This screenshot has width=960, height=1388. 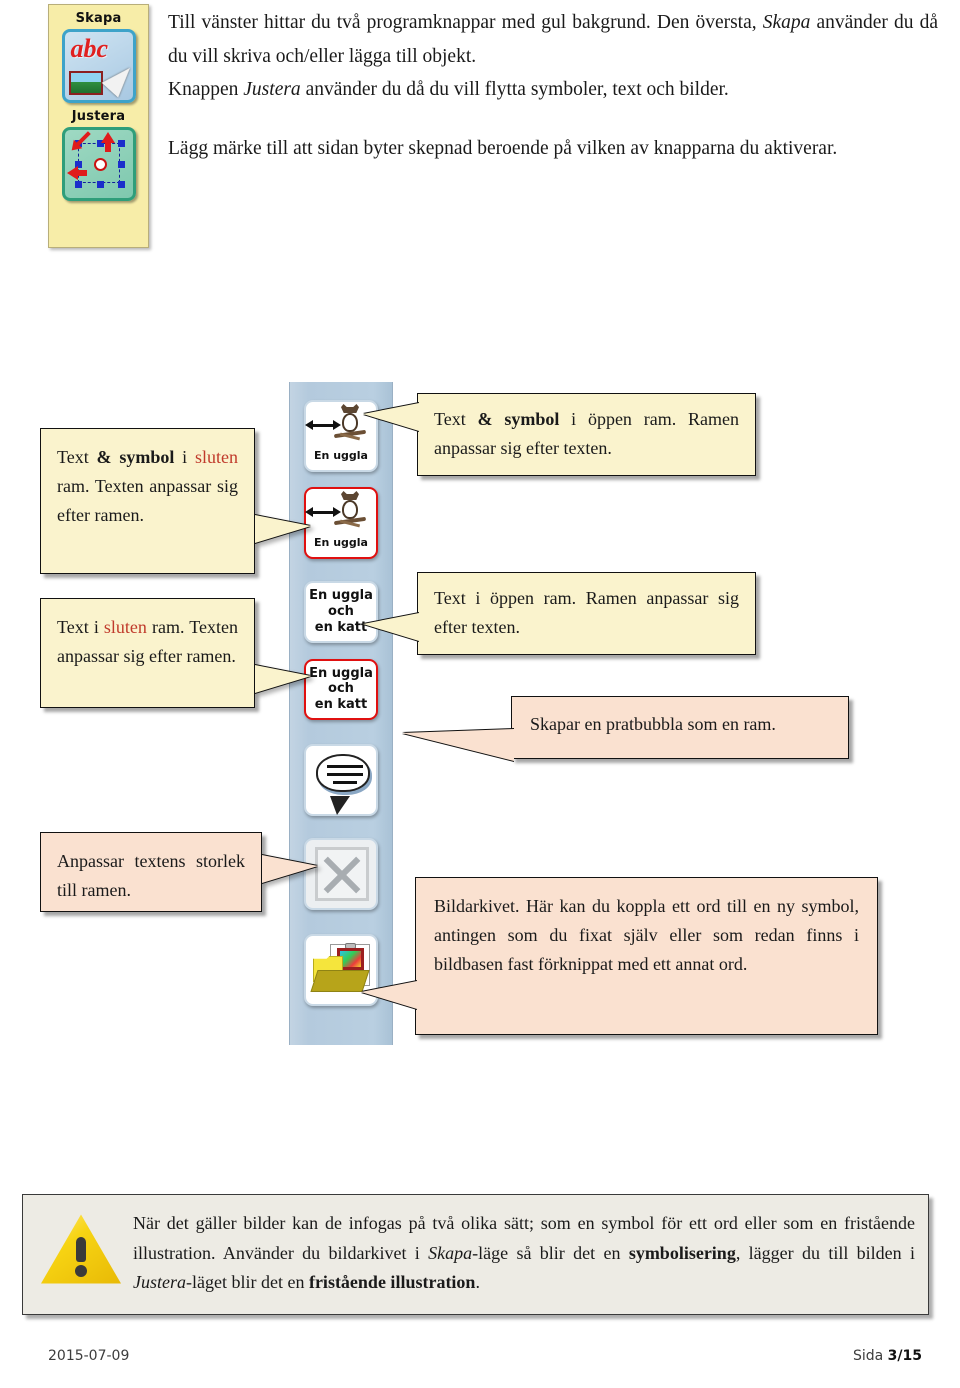 I want to click on abc-text-icon: abc, so click(x=89, y=48).